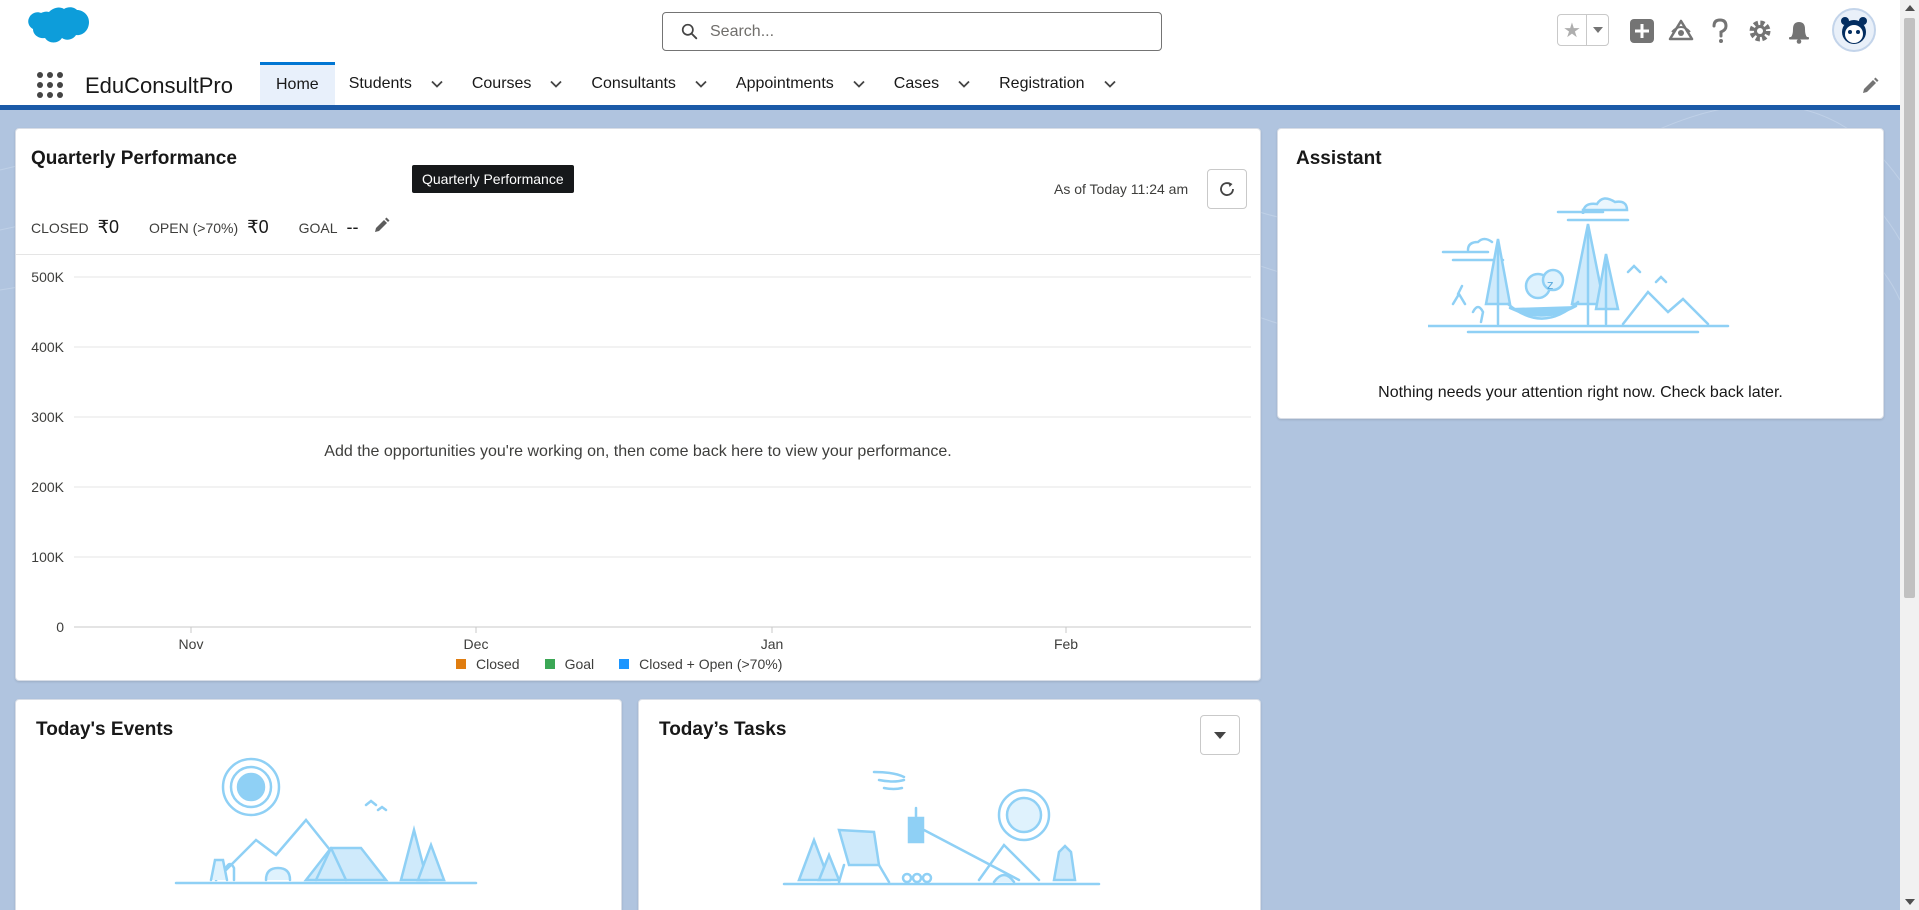  I want to click on tasks-filter-dropdown-button, so click(1220, 735).